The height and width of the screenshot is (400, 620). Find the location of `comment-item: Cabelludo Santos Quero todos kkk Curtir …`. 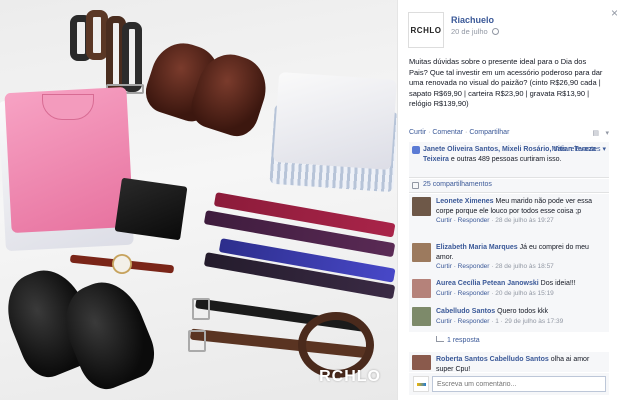

comment-item: Cabelludo Santos Quero todos kkk Curtir … is located at coordinates (509, 318).